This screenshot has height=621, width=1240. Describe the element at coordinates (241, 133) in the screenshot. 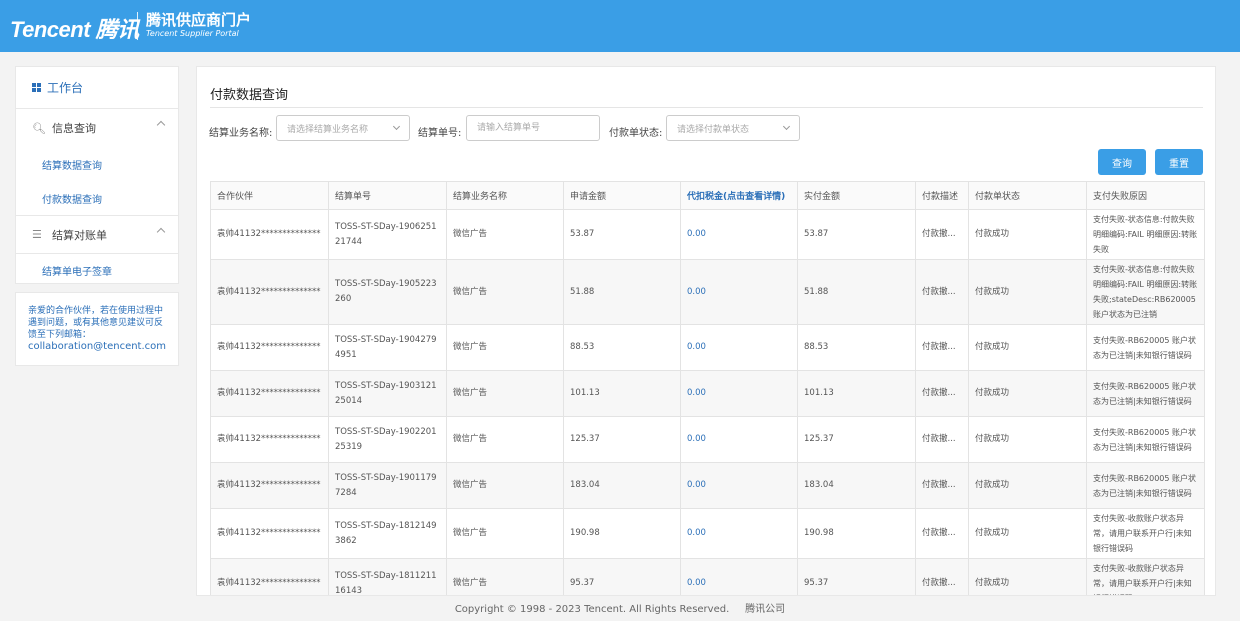

I see `filter-label-biz: 结算业务名称:` at that location.